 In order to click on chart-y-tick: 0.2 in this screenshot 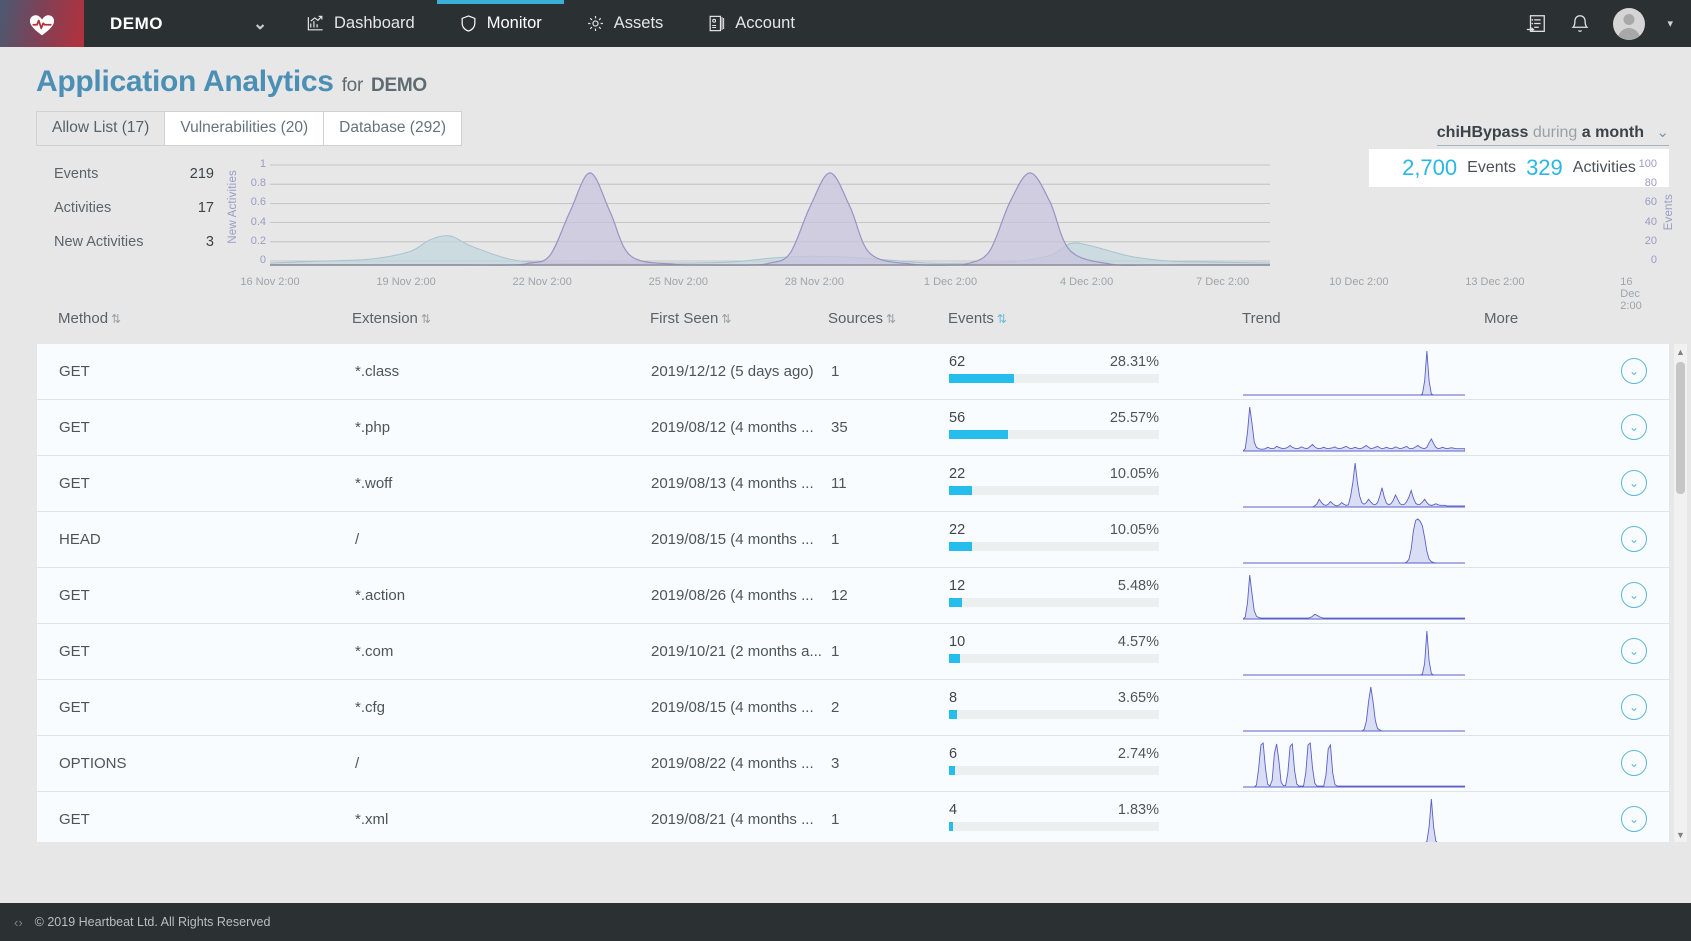, I will do `click(258, 240)`.